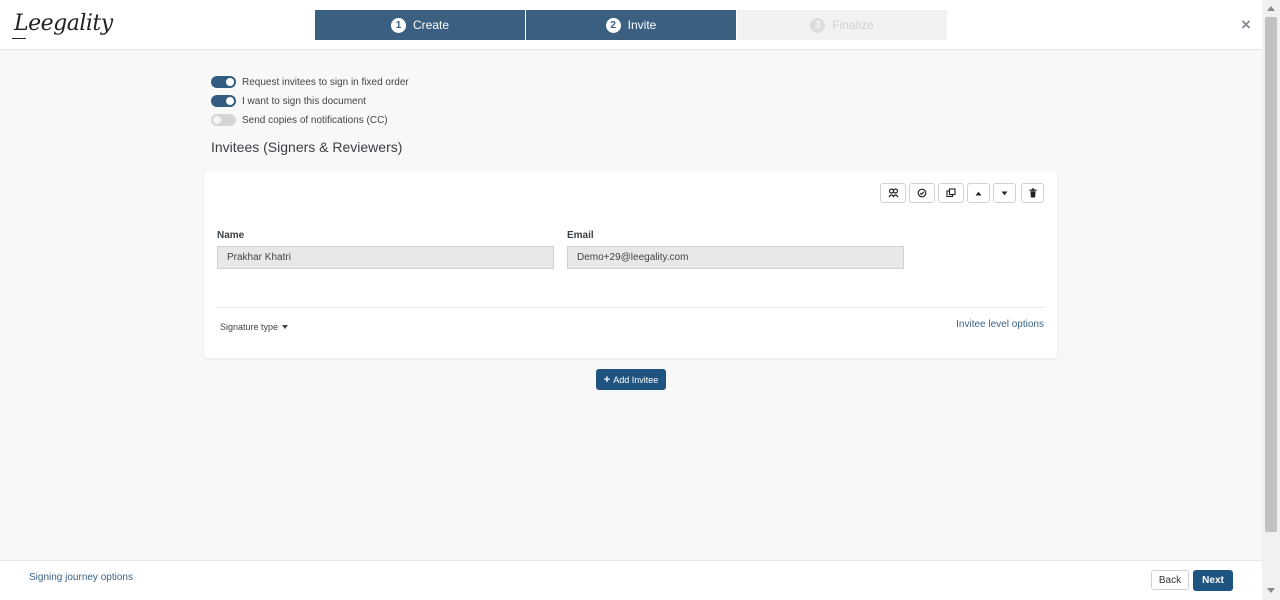 The width and height of the screenshot is (1280, 600). Describe the element at coordinates (631, 580) in the screenshot. I see `footer-bar: Signing journey options Back Next` at that location.